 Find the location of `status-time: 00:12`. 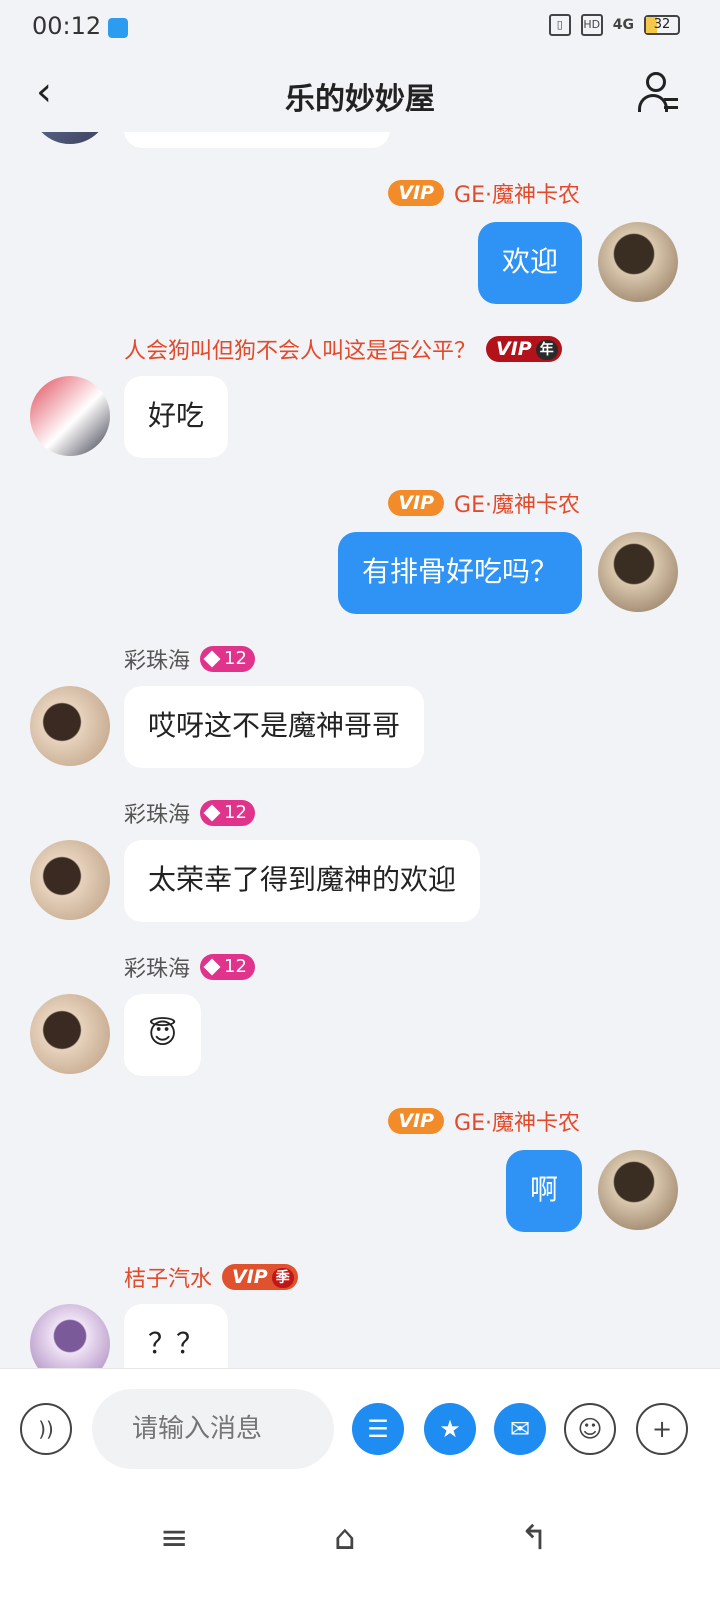

status-time: 00:12 is located at coordinates (67, 26).